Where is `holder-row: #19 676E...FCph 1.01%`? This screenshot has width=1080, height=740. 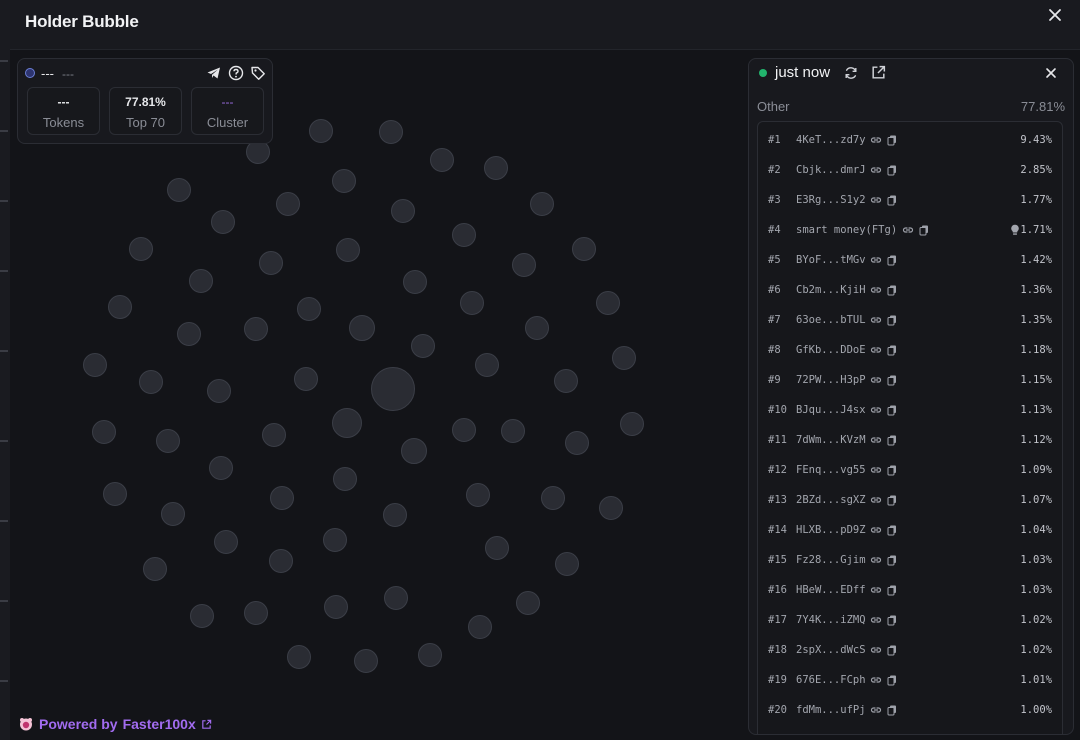
holder-row: #19 676E...FCph 1.01% is located at coordinates (910, 680).